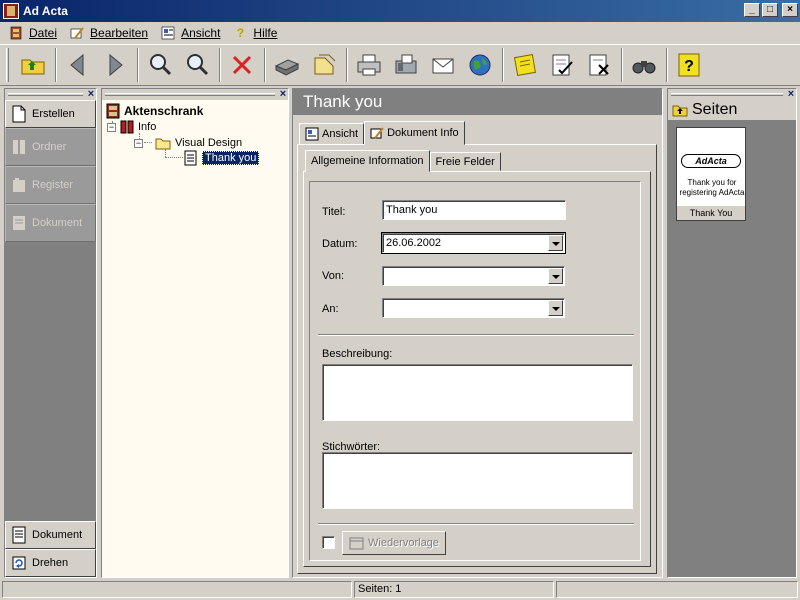 The image size is (800, 600). I want to click on folder-up-button, so click(33, 65).